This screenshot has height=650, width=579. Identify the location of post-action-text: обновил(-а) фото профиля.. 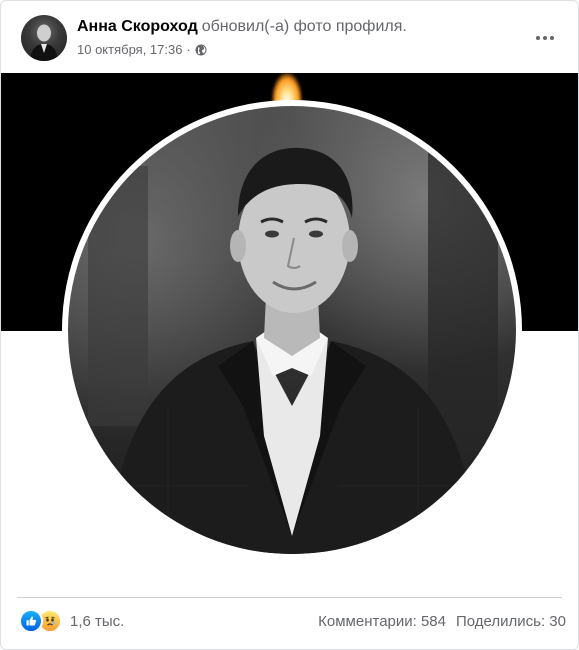
(304, 26).